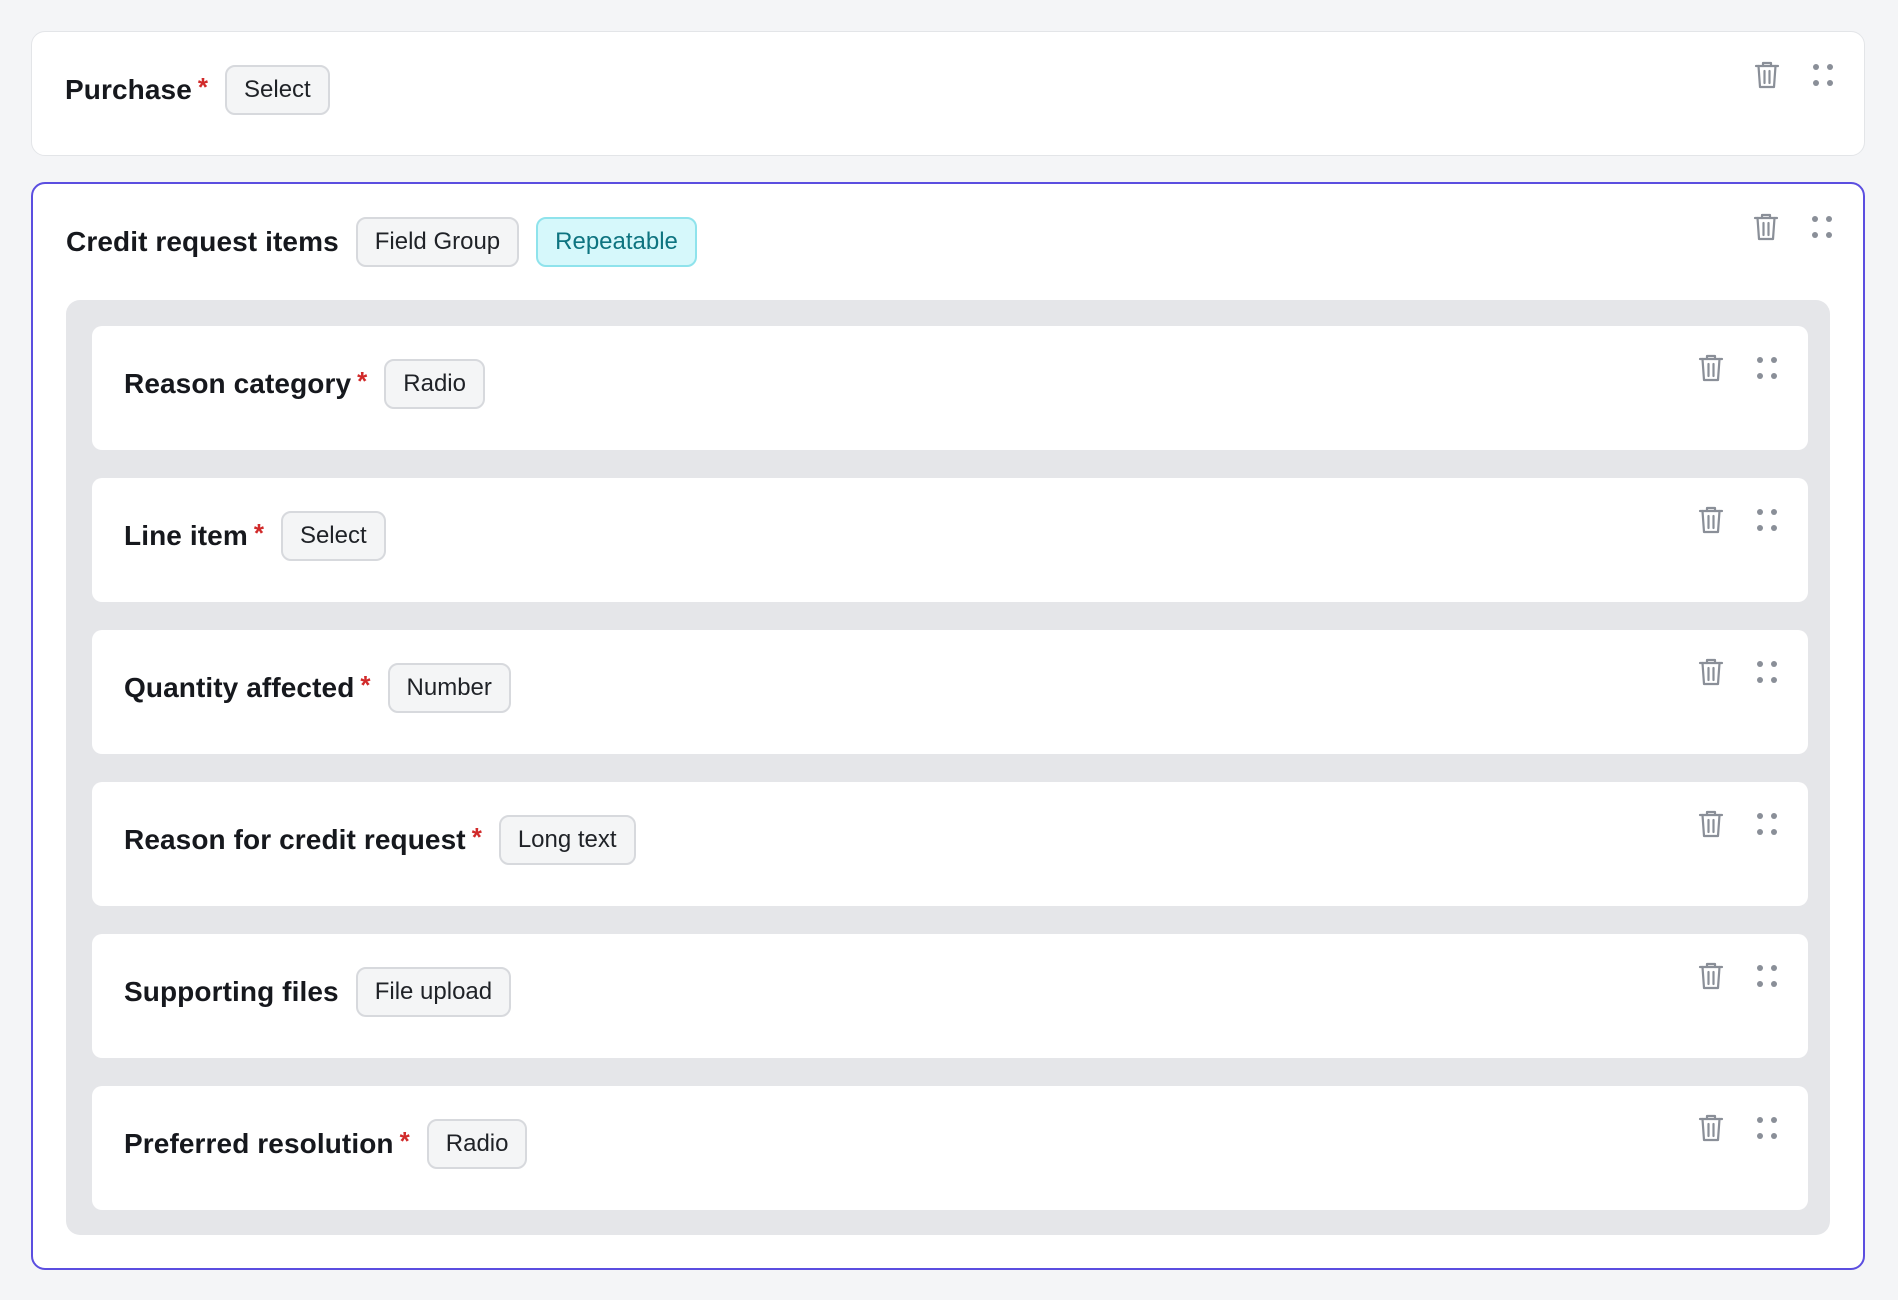 The height and width of the screenshot is (1300, 1898). I want to click on field-card-header: Reason category * Radio, so click(304, 384).